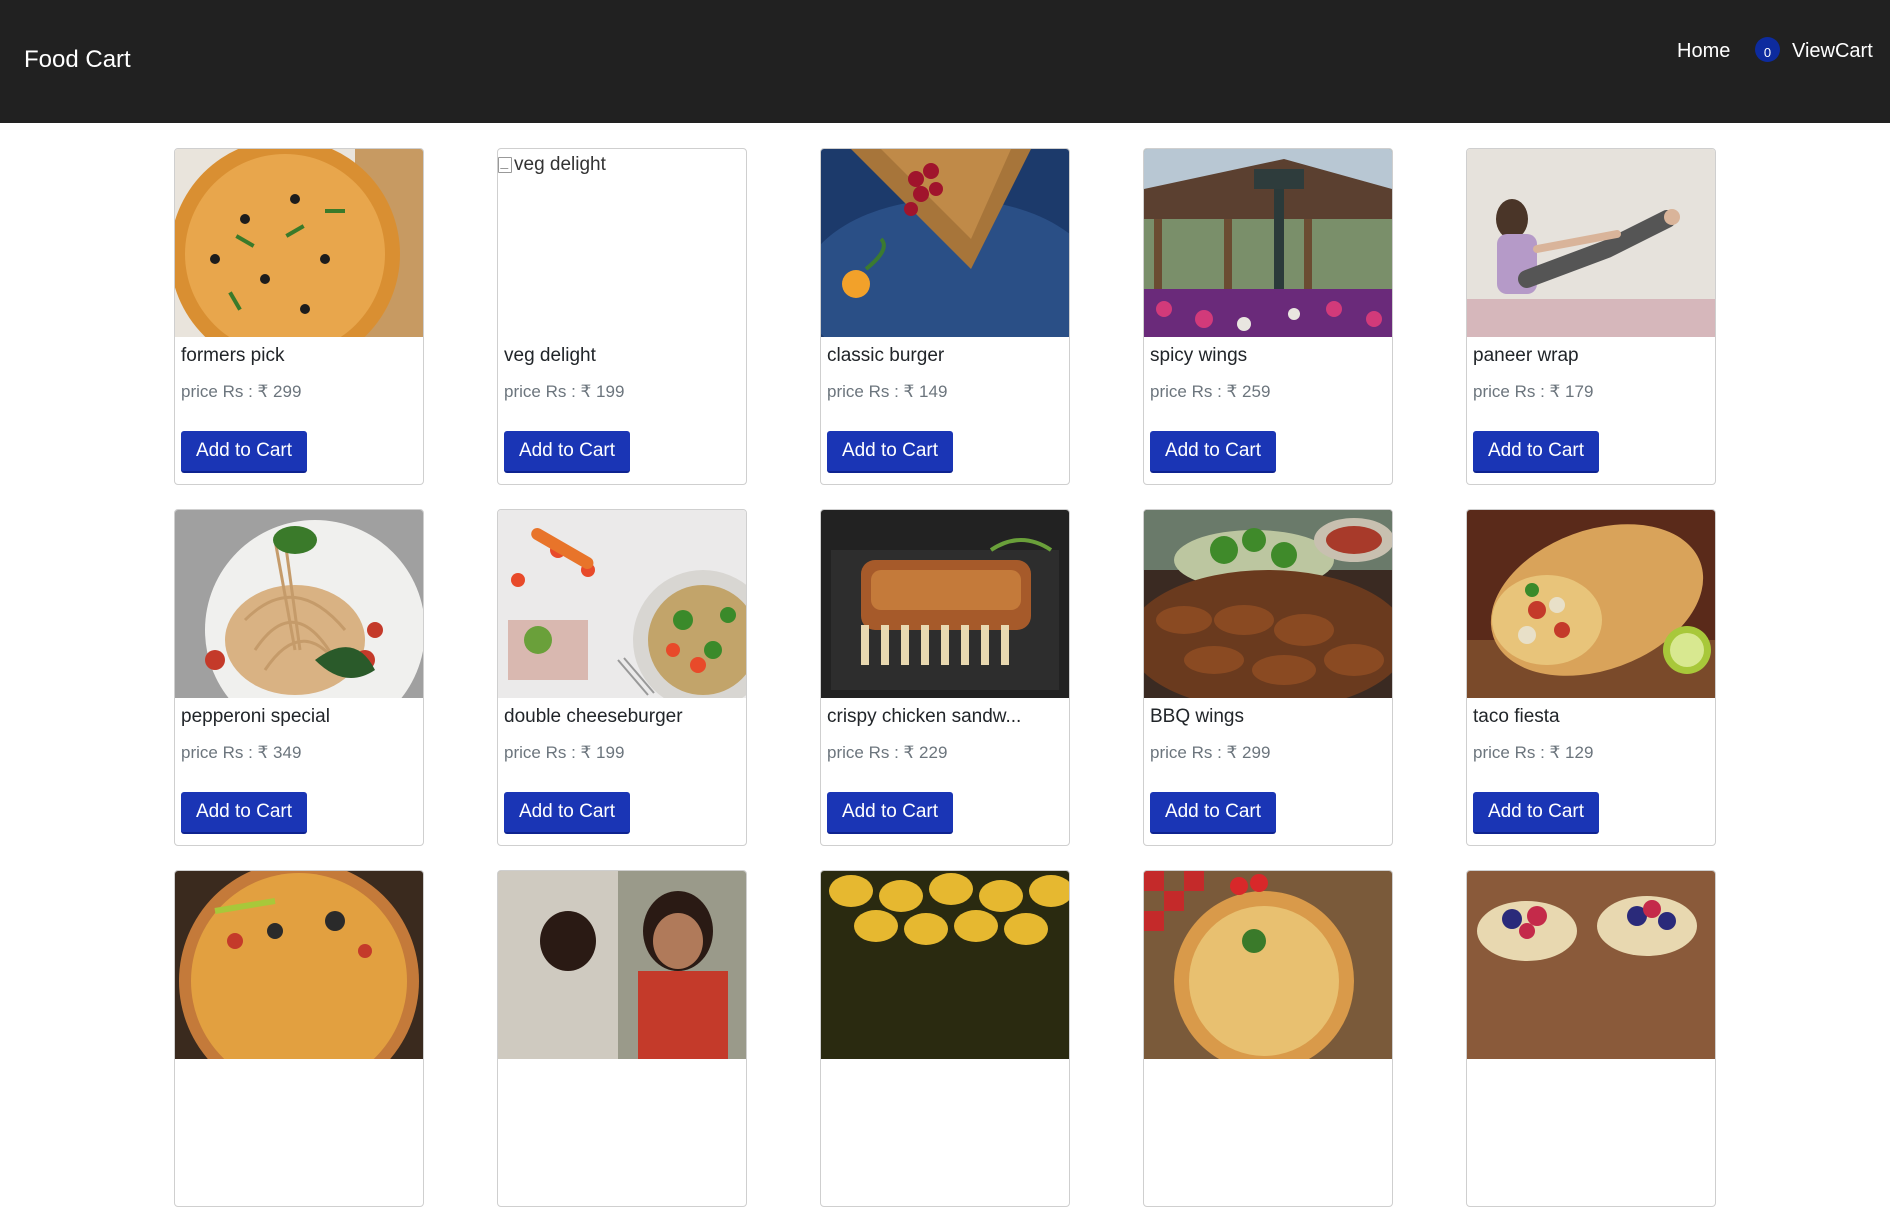 This screenshot has height=1207, width=1890. I want to click on product-name: paneer wrap, so click(1526, 355).